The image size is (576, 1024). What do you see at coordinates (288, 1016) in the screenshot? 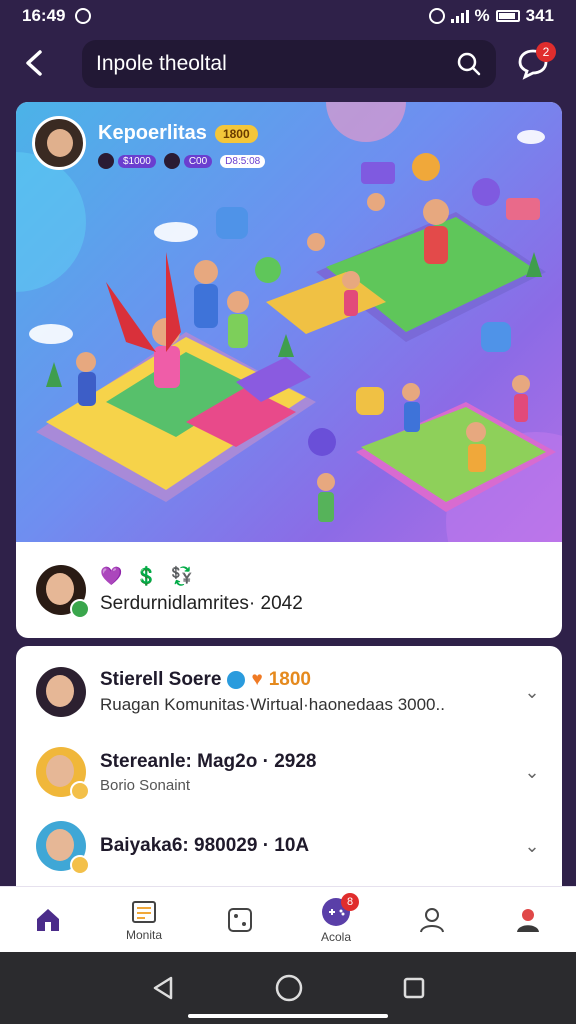
I see `gesture-bar` at bounding box center [288, 1016].